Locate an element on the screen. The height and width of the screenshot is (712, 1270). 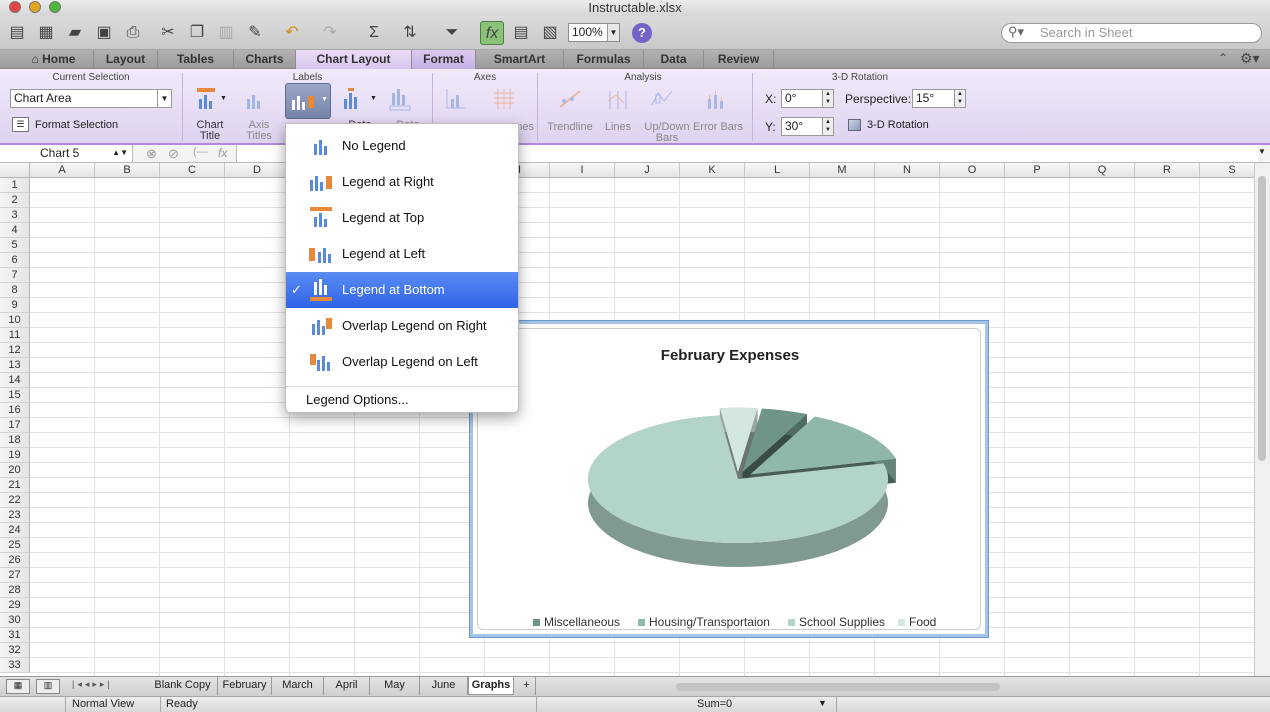
select-all-corner is located at coordinates (15, 170).